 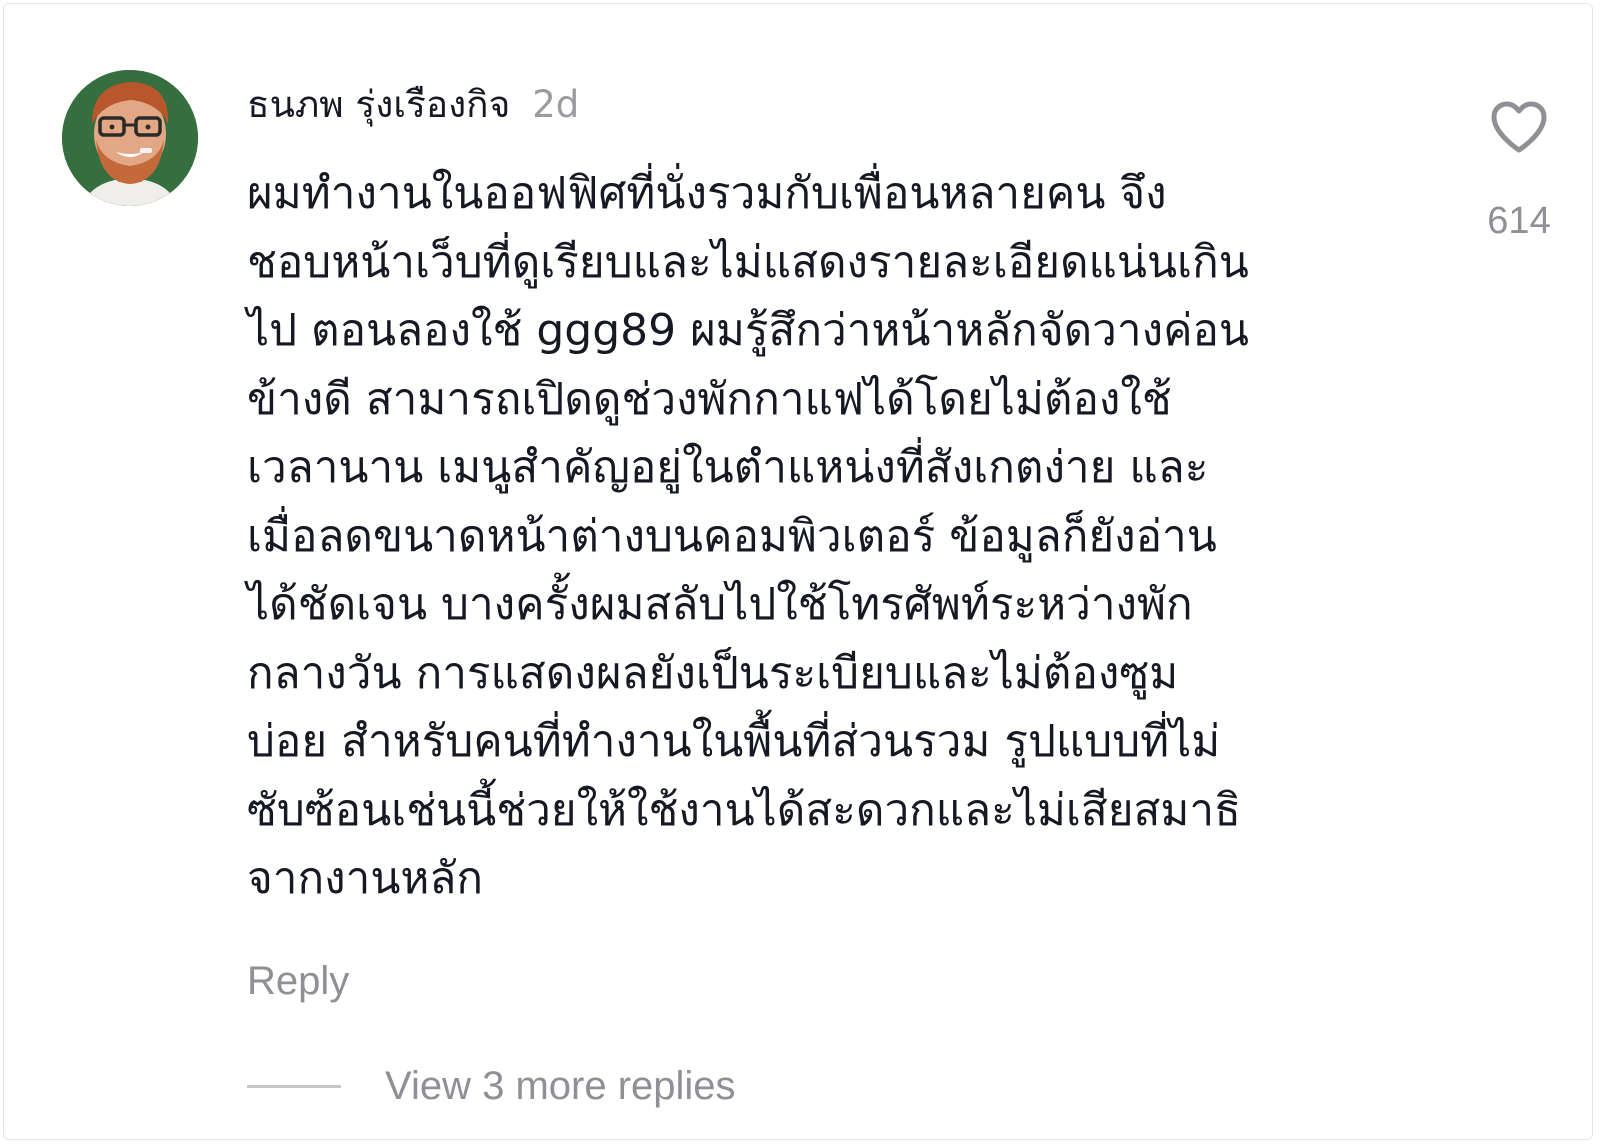 What do you see at coordinates (298, 981) in the screenshot?
I see `reply-button: Reply` at bounding box center [298, 981].